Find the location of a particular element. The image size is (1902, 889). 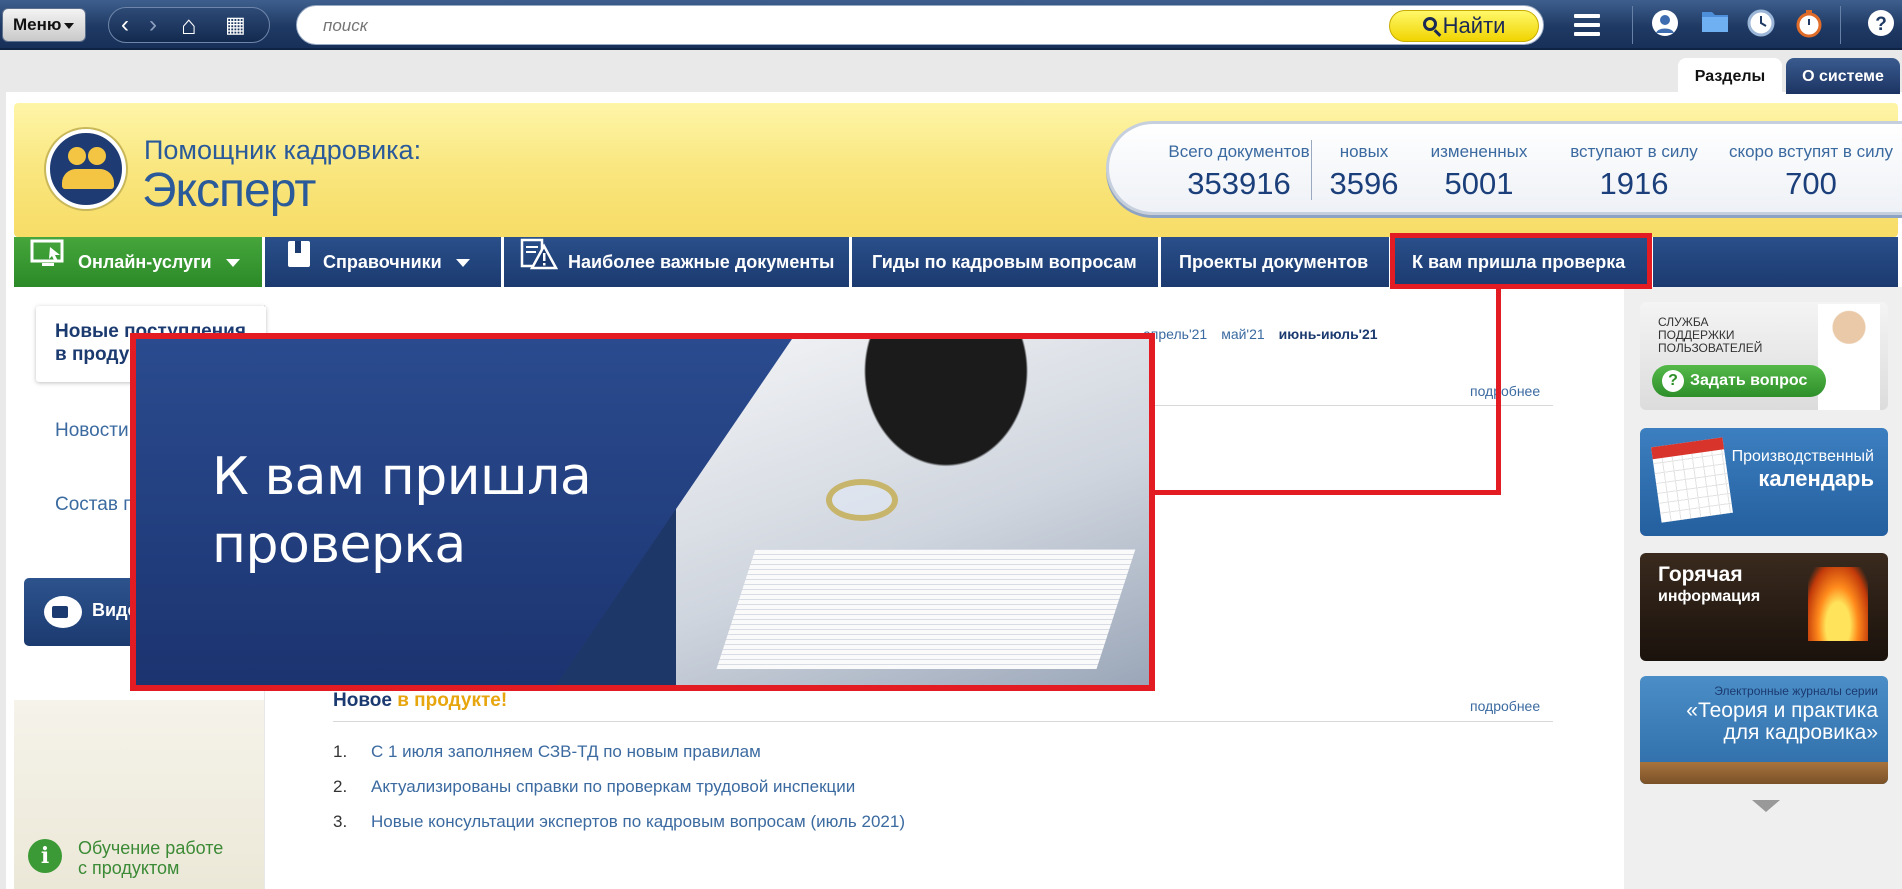

stat-effective: вступают в силу 1916 is located at coordinates (1634, 172).